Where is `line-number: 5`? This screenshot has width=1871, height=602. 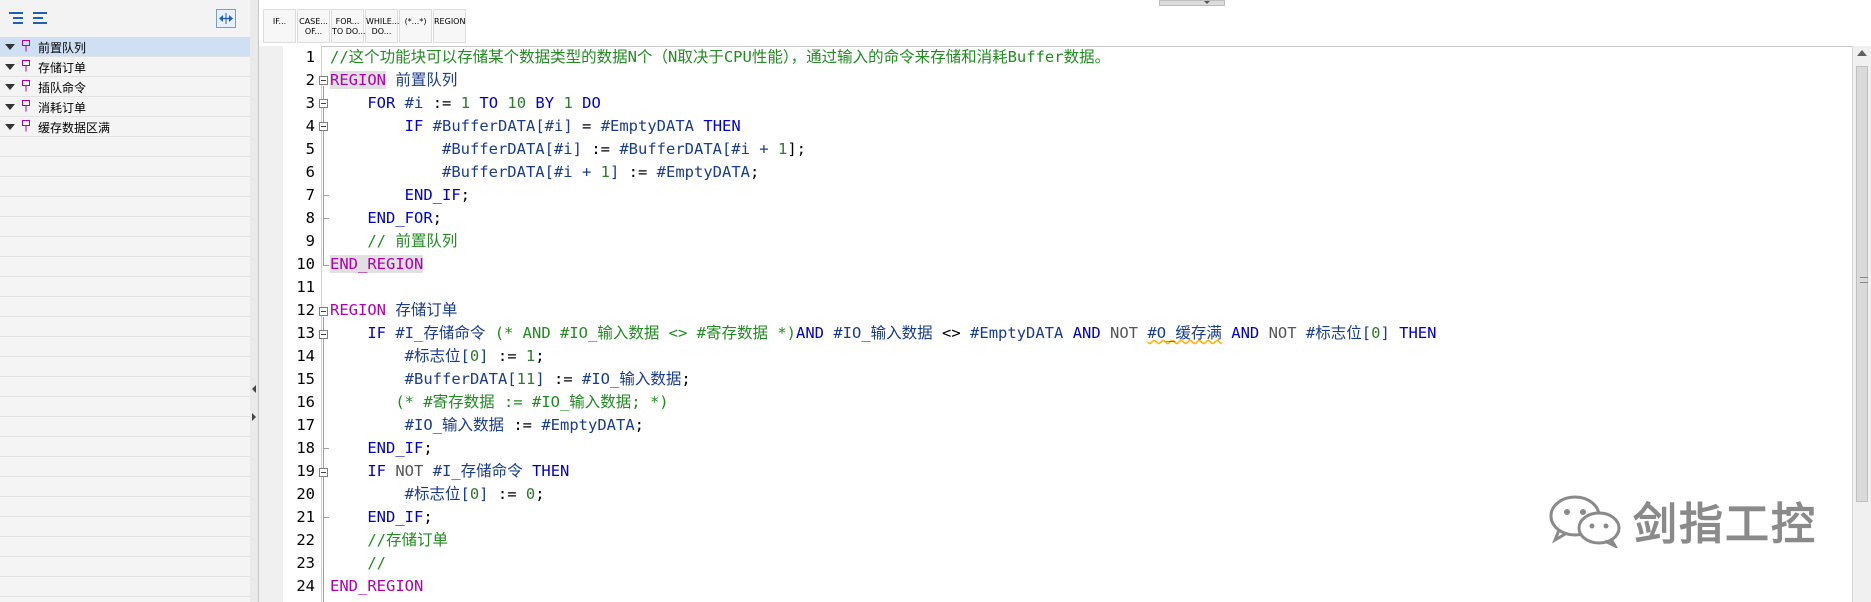
line-number: 5 is located at coordinates (310, 149).